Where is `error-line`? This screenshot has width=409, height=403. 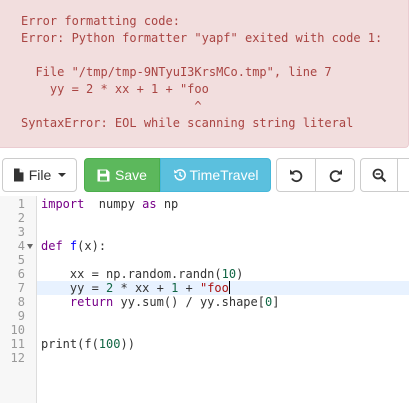 error-line is located at coordinates (201, 55).